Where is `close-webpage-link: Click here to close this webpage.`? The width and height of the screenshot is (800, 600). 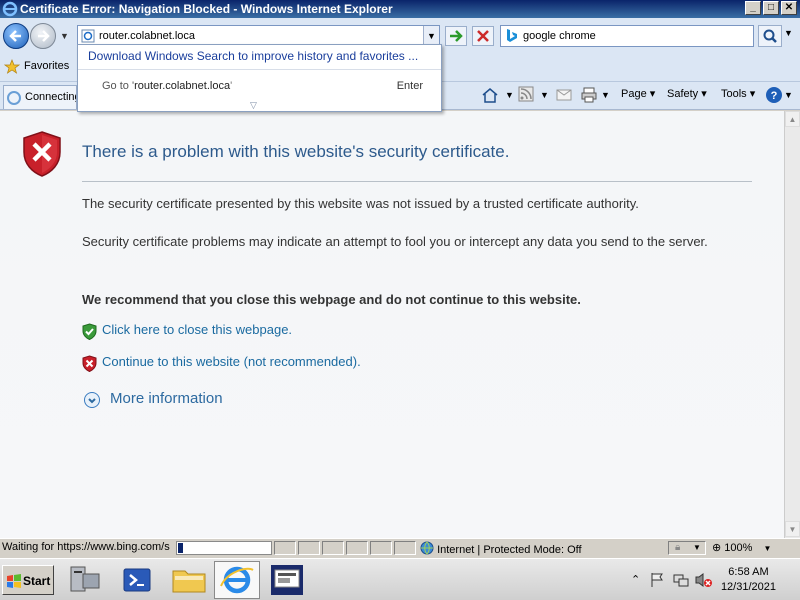 close-webpage-link: Click here to close this webpage. is located at coordinates (207, 331).